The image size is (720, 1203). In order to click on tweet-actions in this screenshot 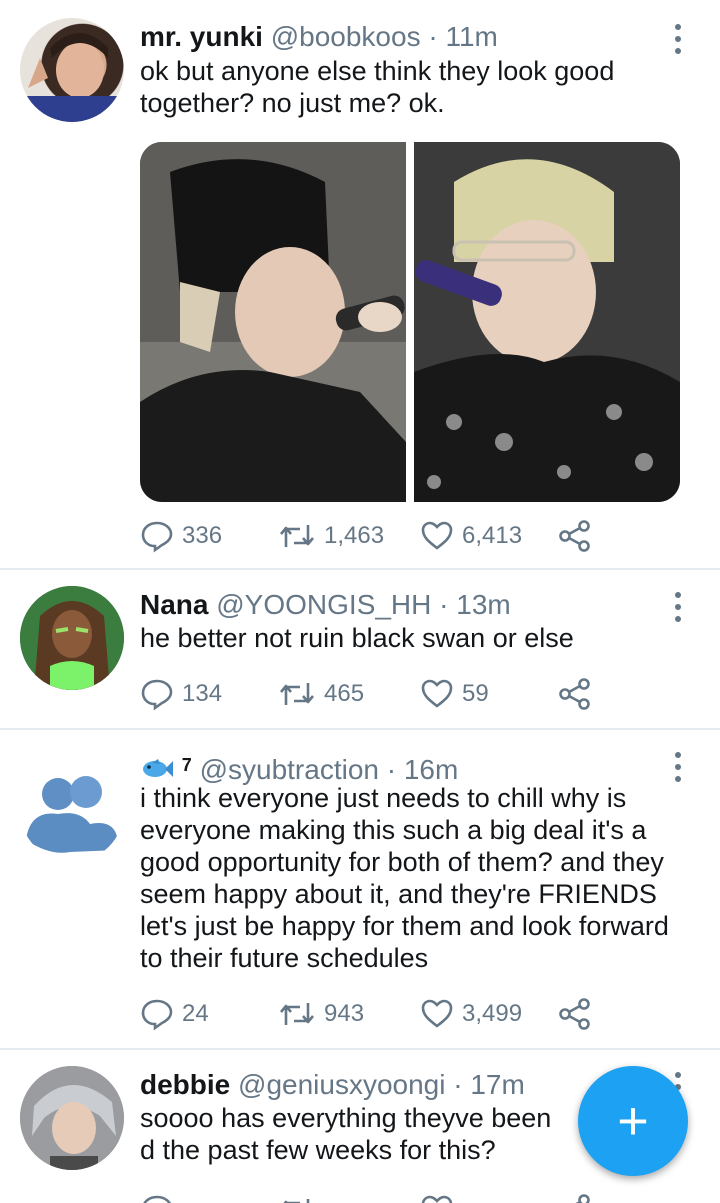, I will do `click(375, 1196)`.